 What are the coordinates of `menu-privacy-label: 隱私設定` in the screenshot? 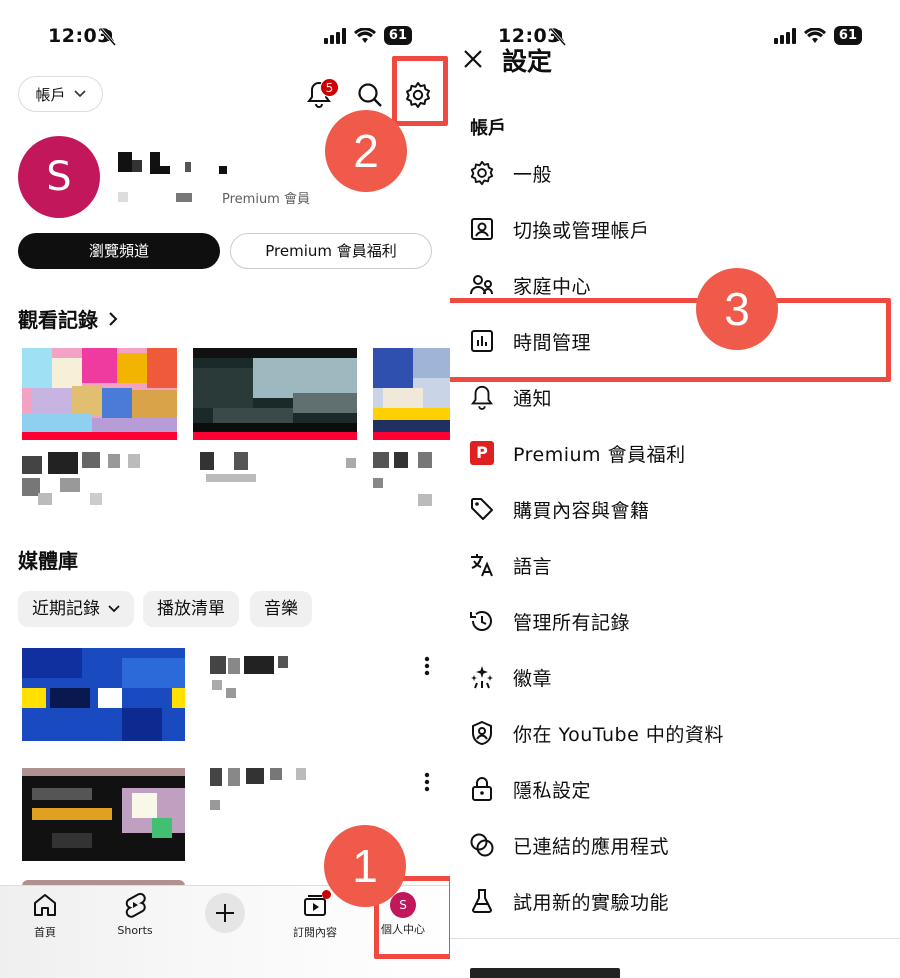 It's located at (552, 790).